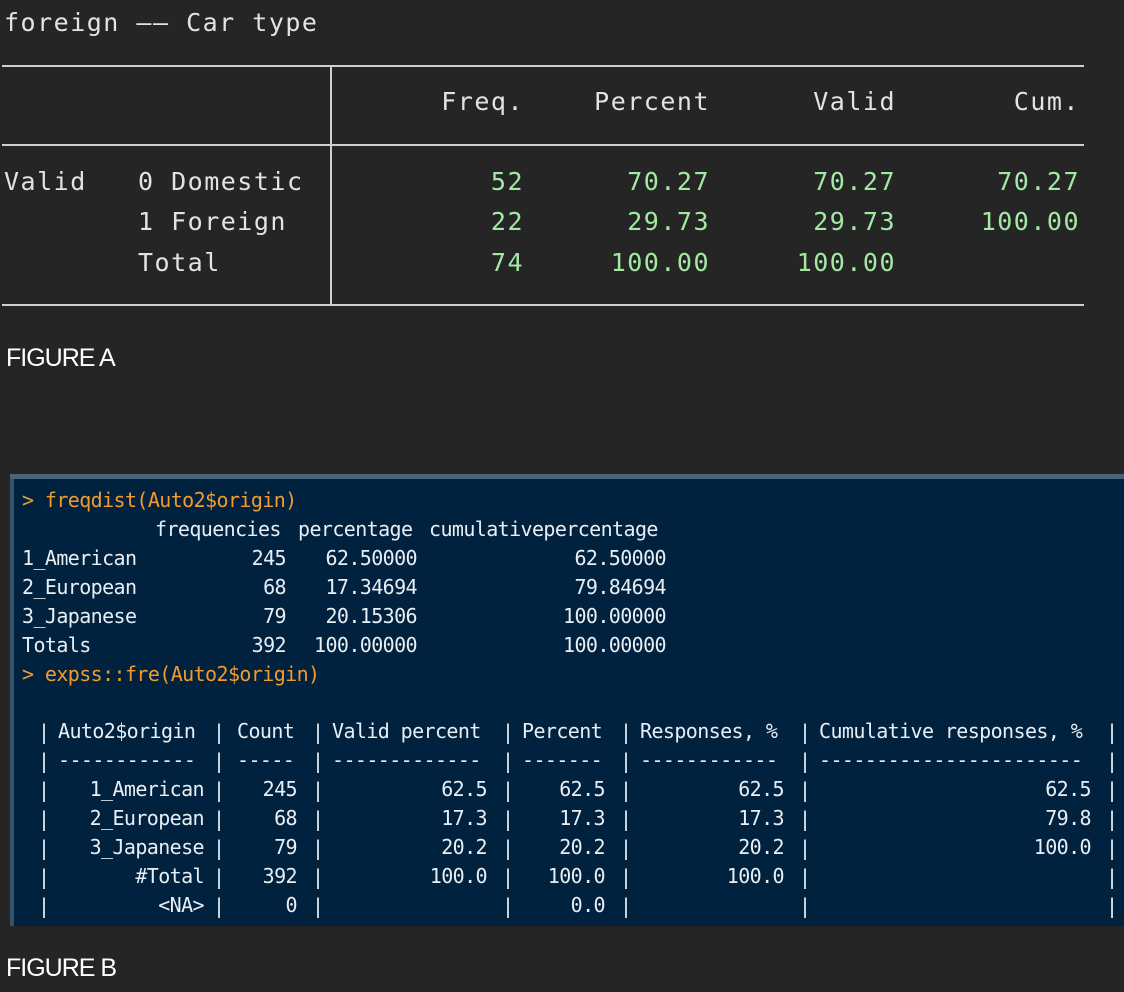 This screenshot has height=992, width=1124. What do you see at coordinates (562, 760) in the screenshot?
I see `fre-dashes: -------` at bounding box center [562, 760].